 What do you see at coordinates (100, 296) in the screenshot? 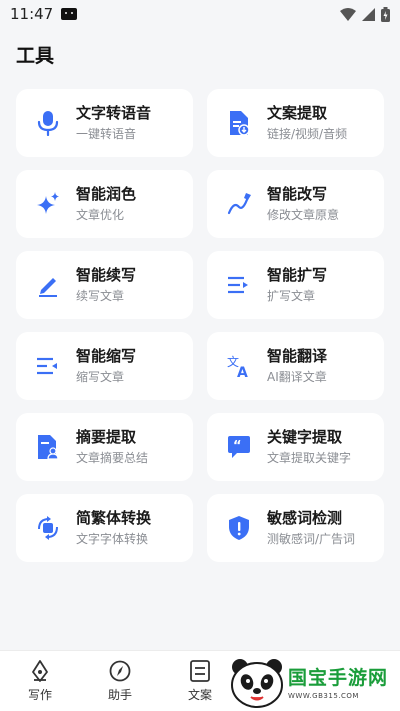
I see `tool-subtitle: 续写文章` at bounding box center [100, 296].